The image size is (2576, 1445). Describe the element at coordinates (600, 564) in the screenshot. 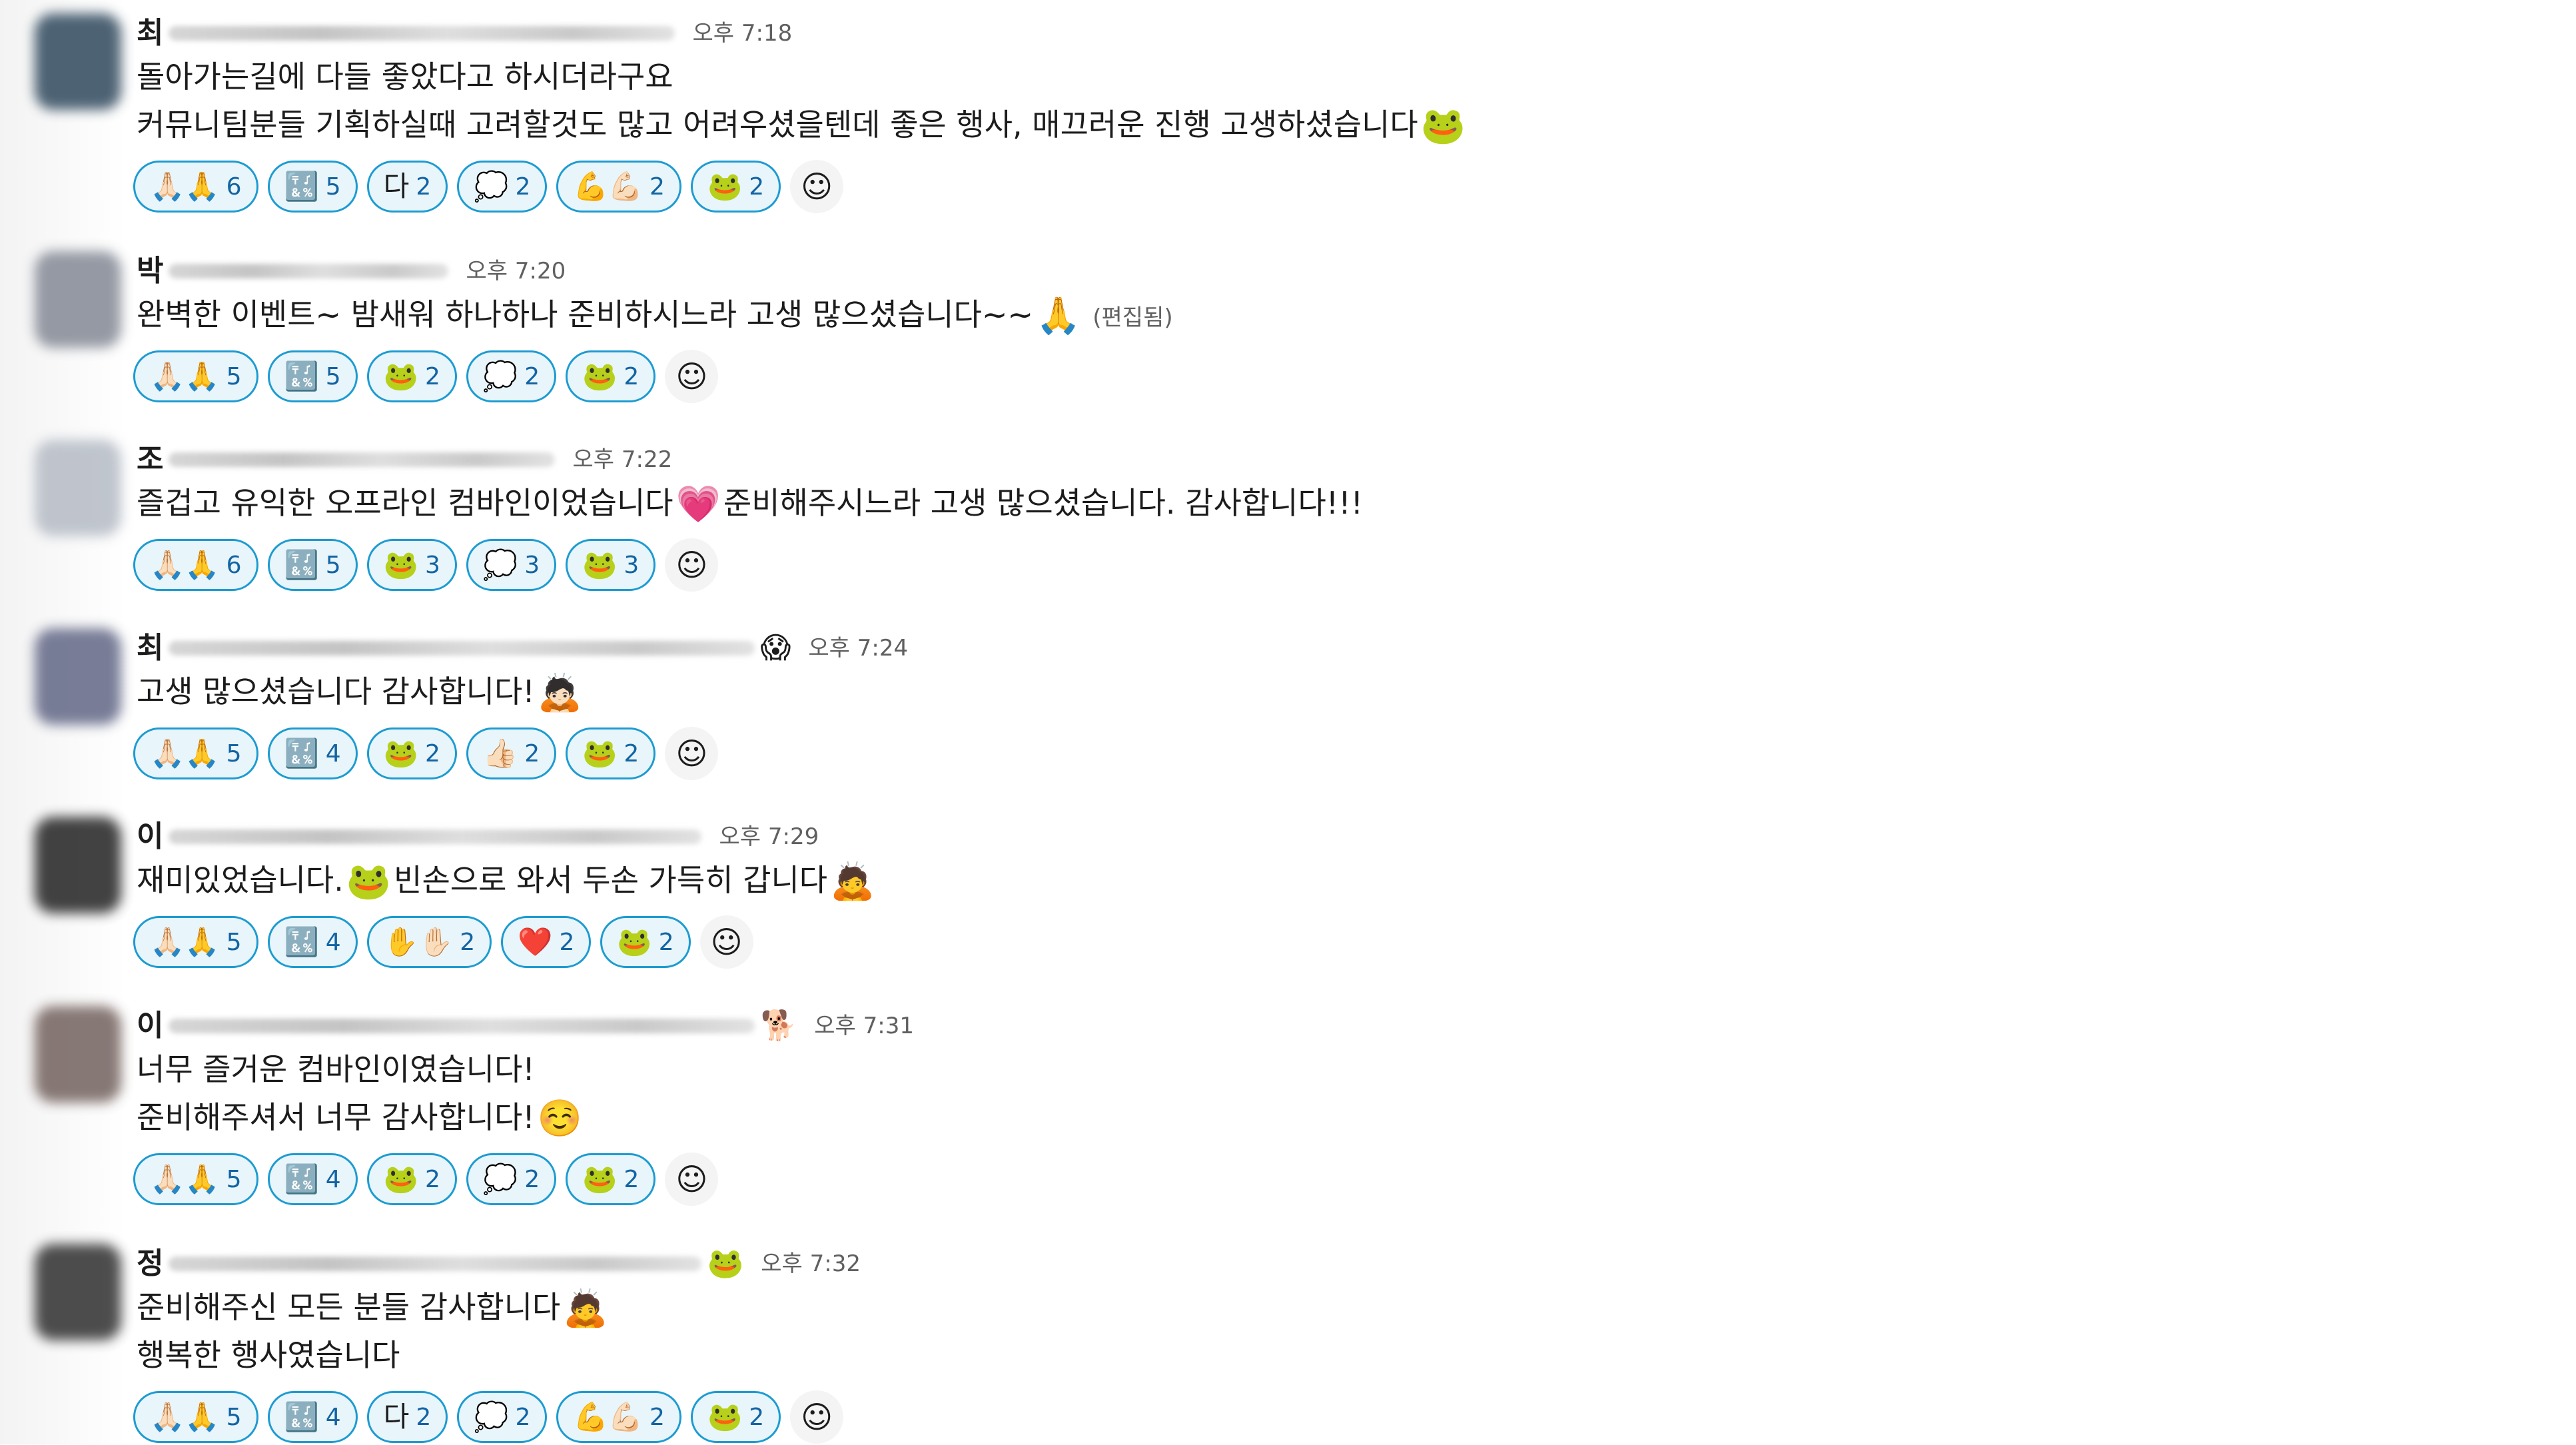

I see `reaction-emoji-icon: 🐸` at that location.